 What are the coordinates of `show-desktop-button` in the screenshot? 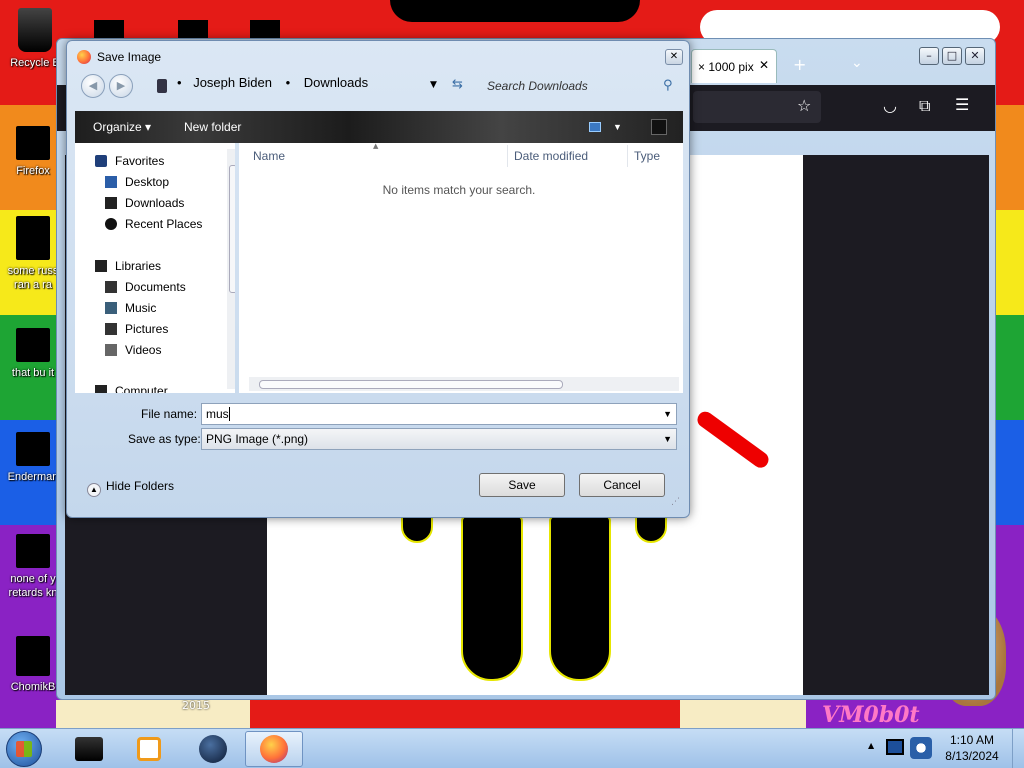 It's located at (1018, 748).